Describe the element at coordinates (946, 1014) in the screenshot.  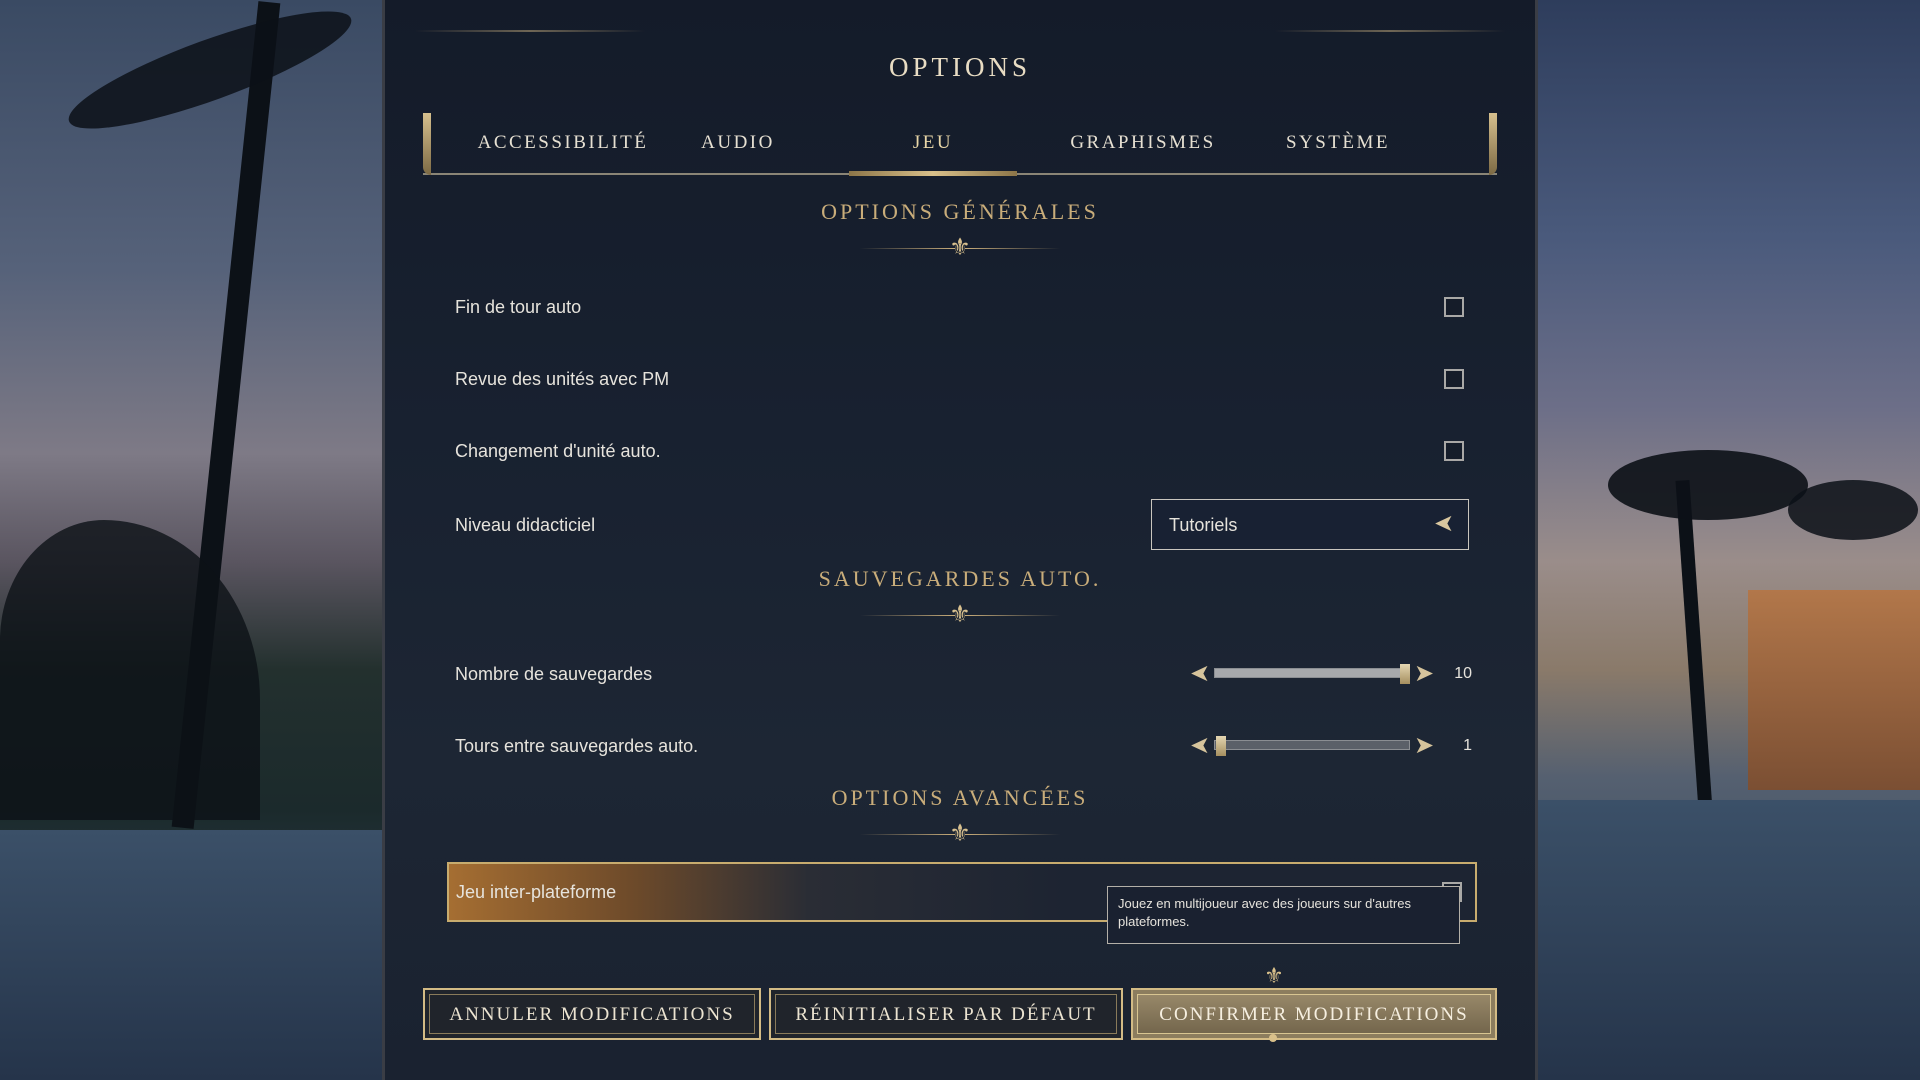
I see `reset-defaults-button: RÉINITIALISER PAR DÉFAUT` at that location.